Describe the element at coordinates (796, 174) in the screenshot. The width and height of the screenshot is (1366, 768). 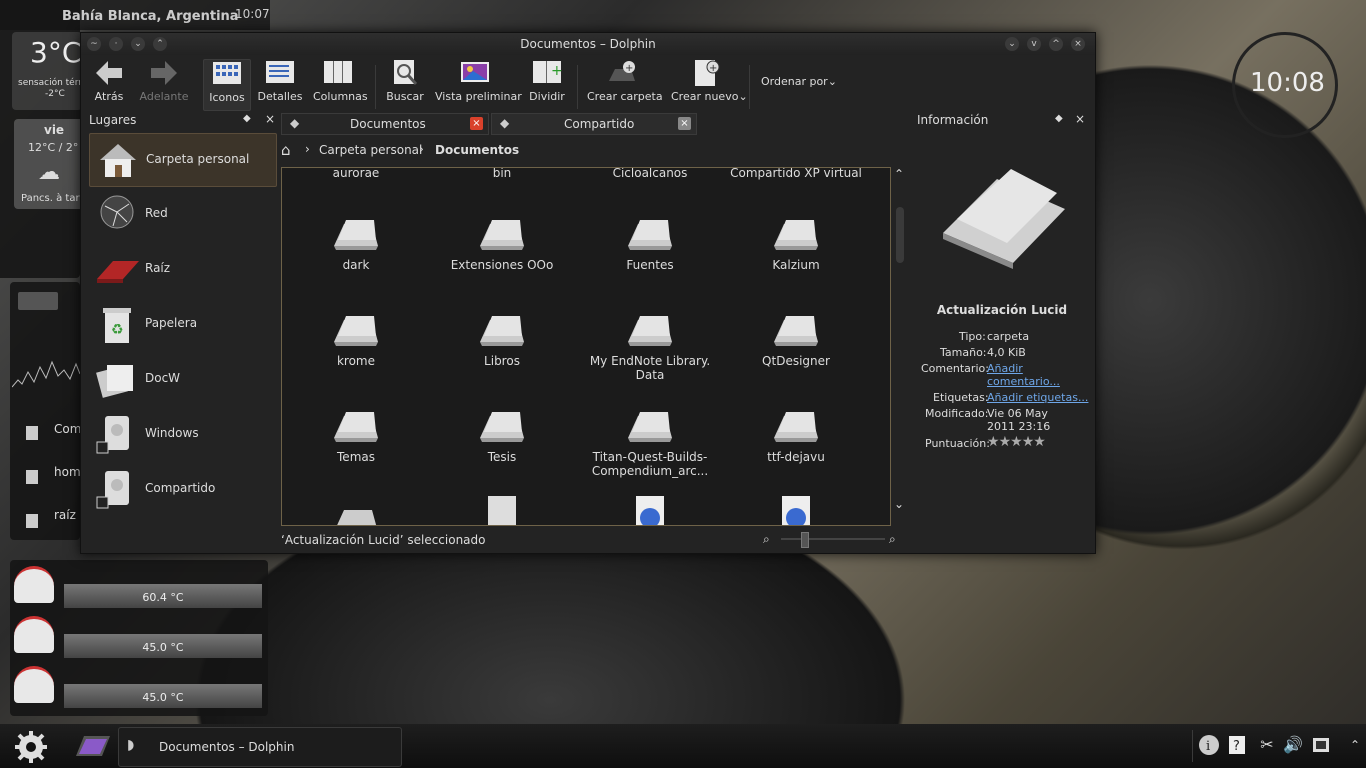
I see `file-item: Compartido XP virtual` at that location.